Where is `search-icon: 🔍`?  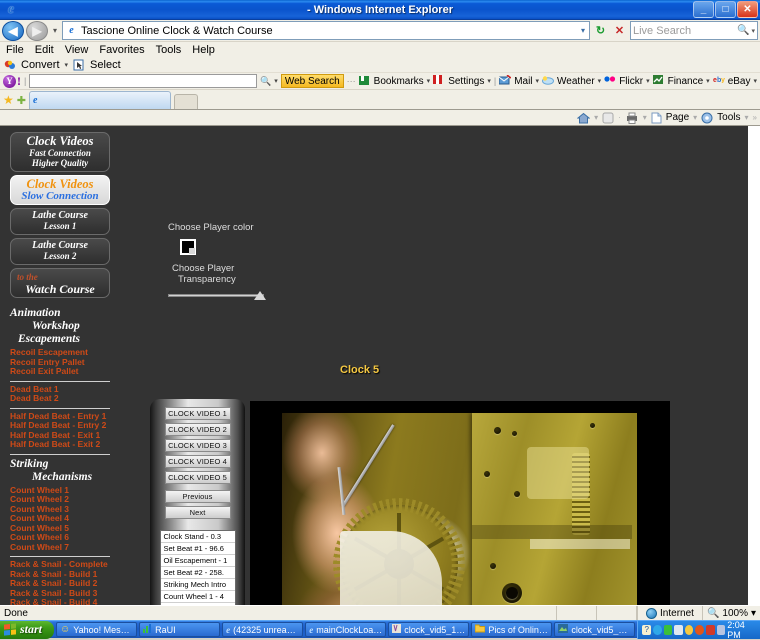
search-icon: 🔍 is located at coordinates (743, 30).